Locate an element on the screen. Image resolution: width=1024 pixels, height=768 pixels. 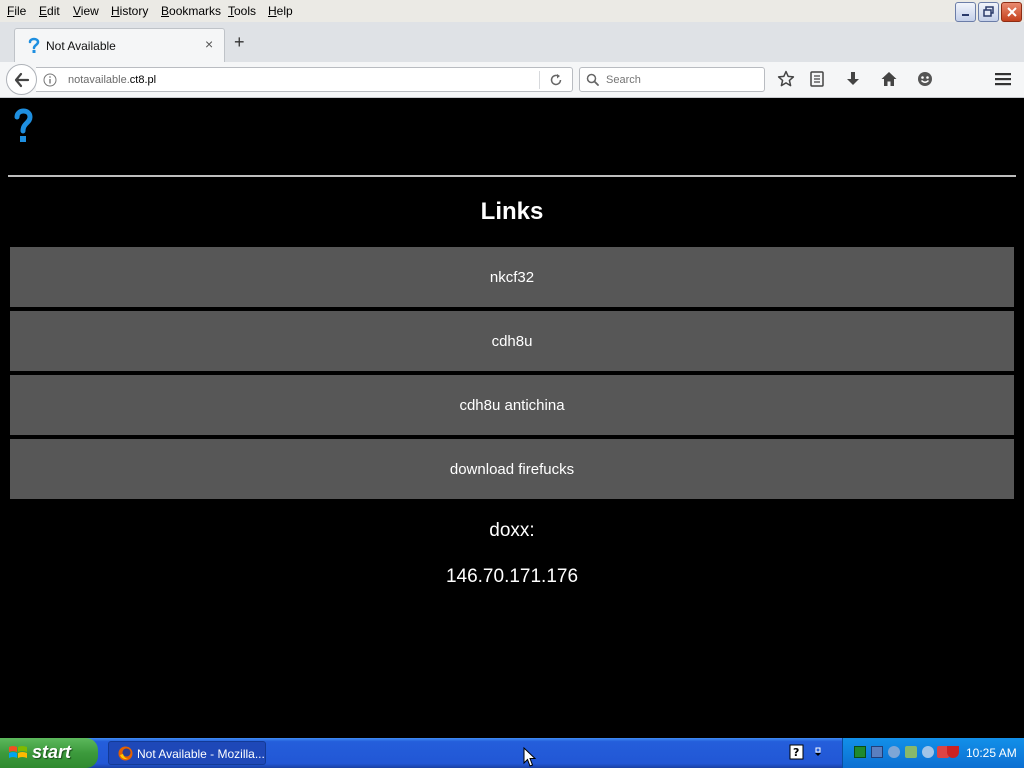
start-label: start is located at coordinates (52, 752).